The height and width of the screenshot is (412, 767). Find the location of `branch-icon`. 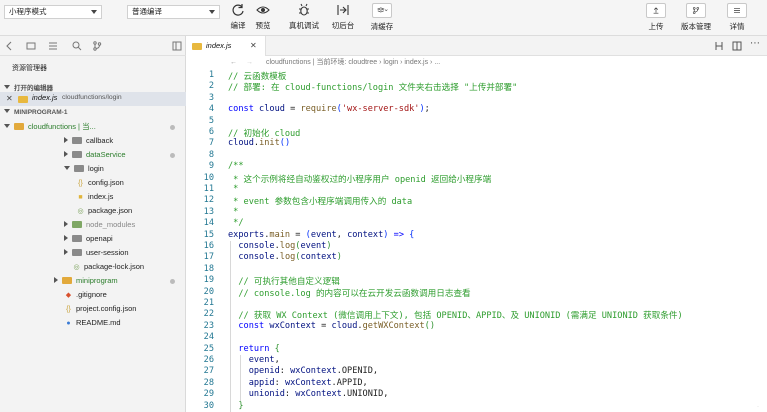

branch-icon is located at coordinates (696, 10).